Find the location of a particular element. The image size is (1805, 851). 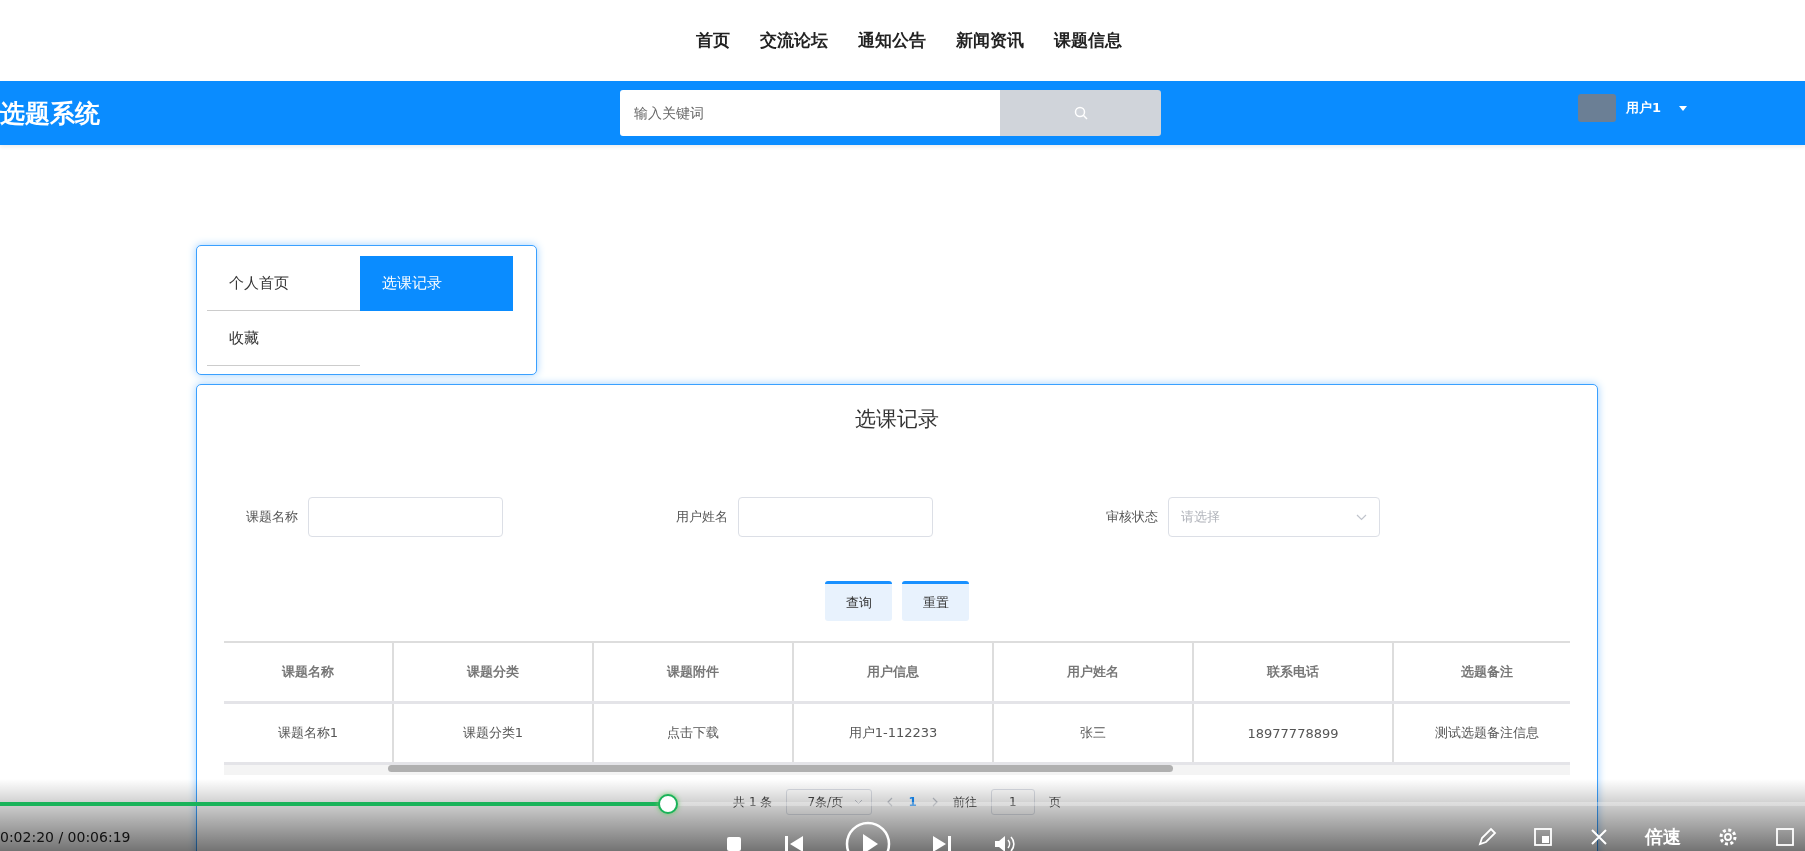

column-header: 联系电话 is located at coordinates (1294, 672).